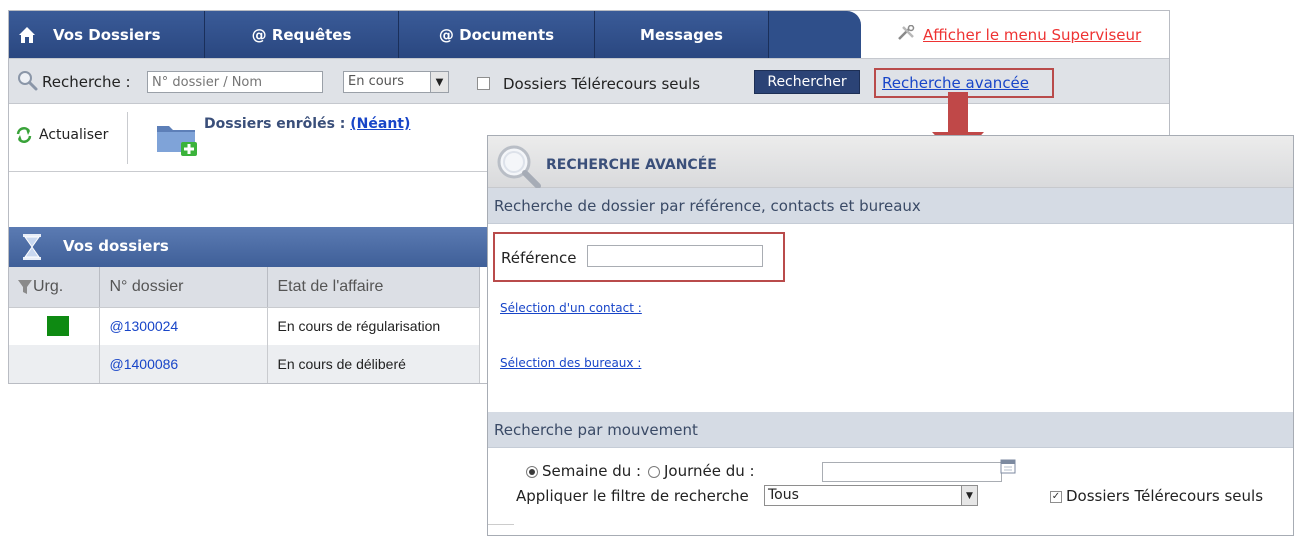  I want to click on section-mouvement-header: Recherche par mouvement, so click(890, 430).